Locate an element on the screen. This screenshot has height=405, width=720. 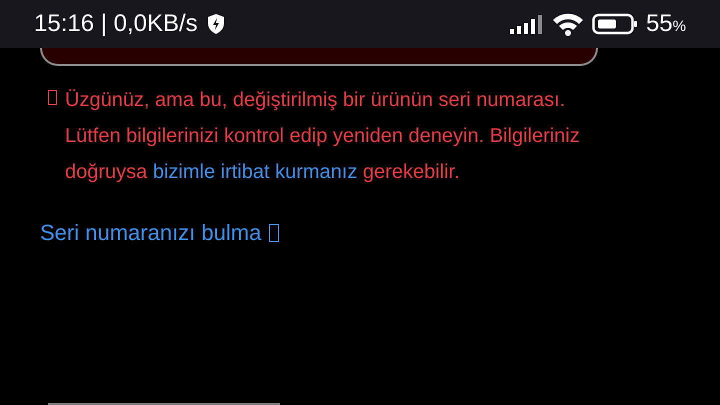
signal-icon is located at coordinates (527, 24).